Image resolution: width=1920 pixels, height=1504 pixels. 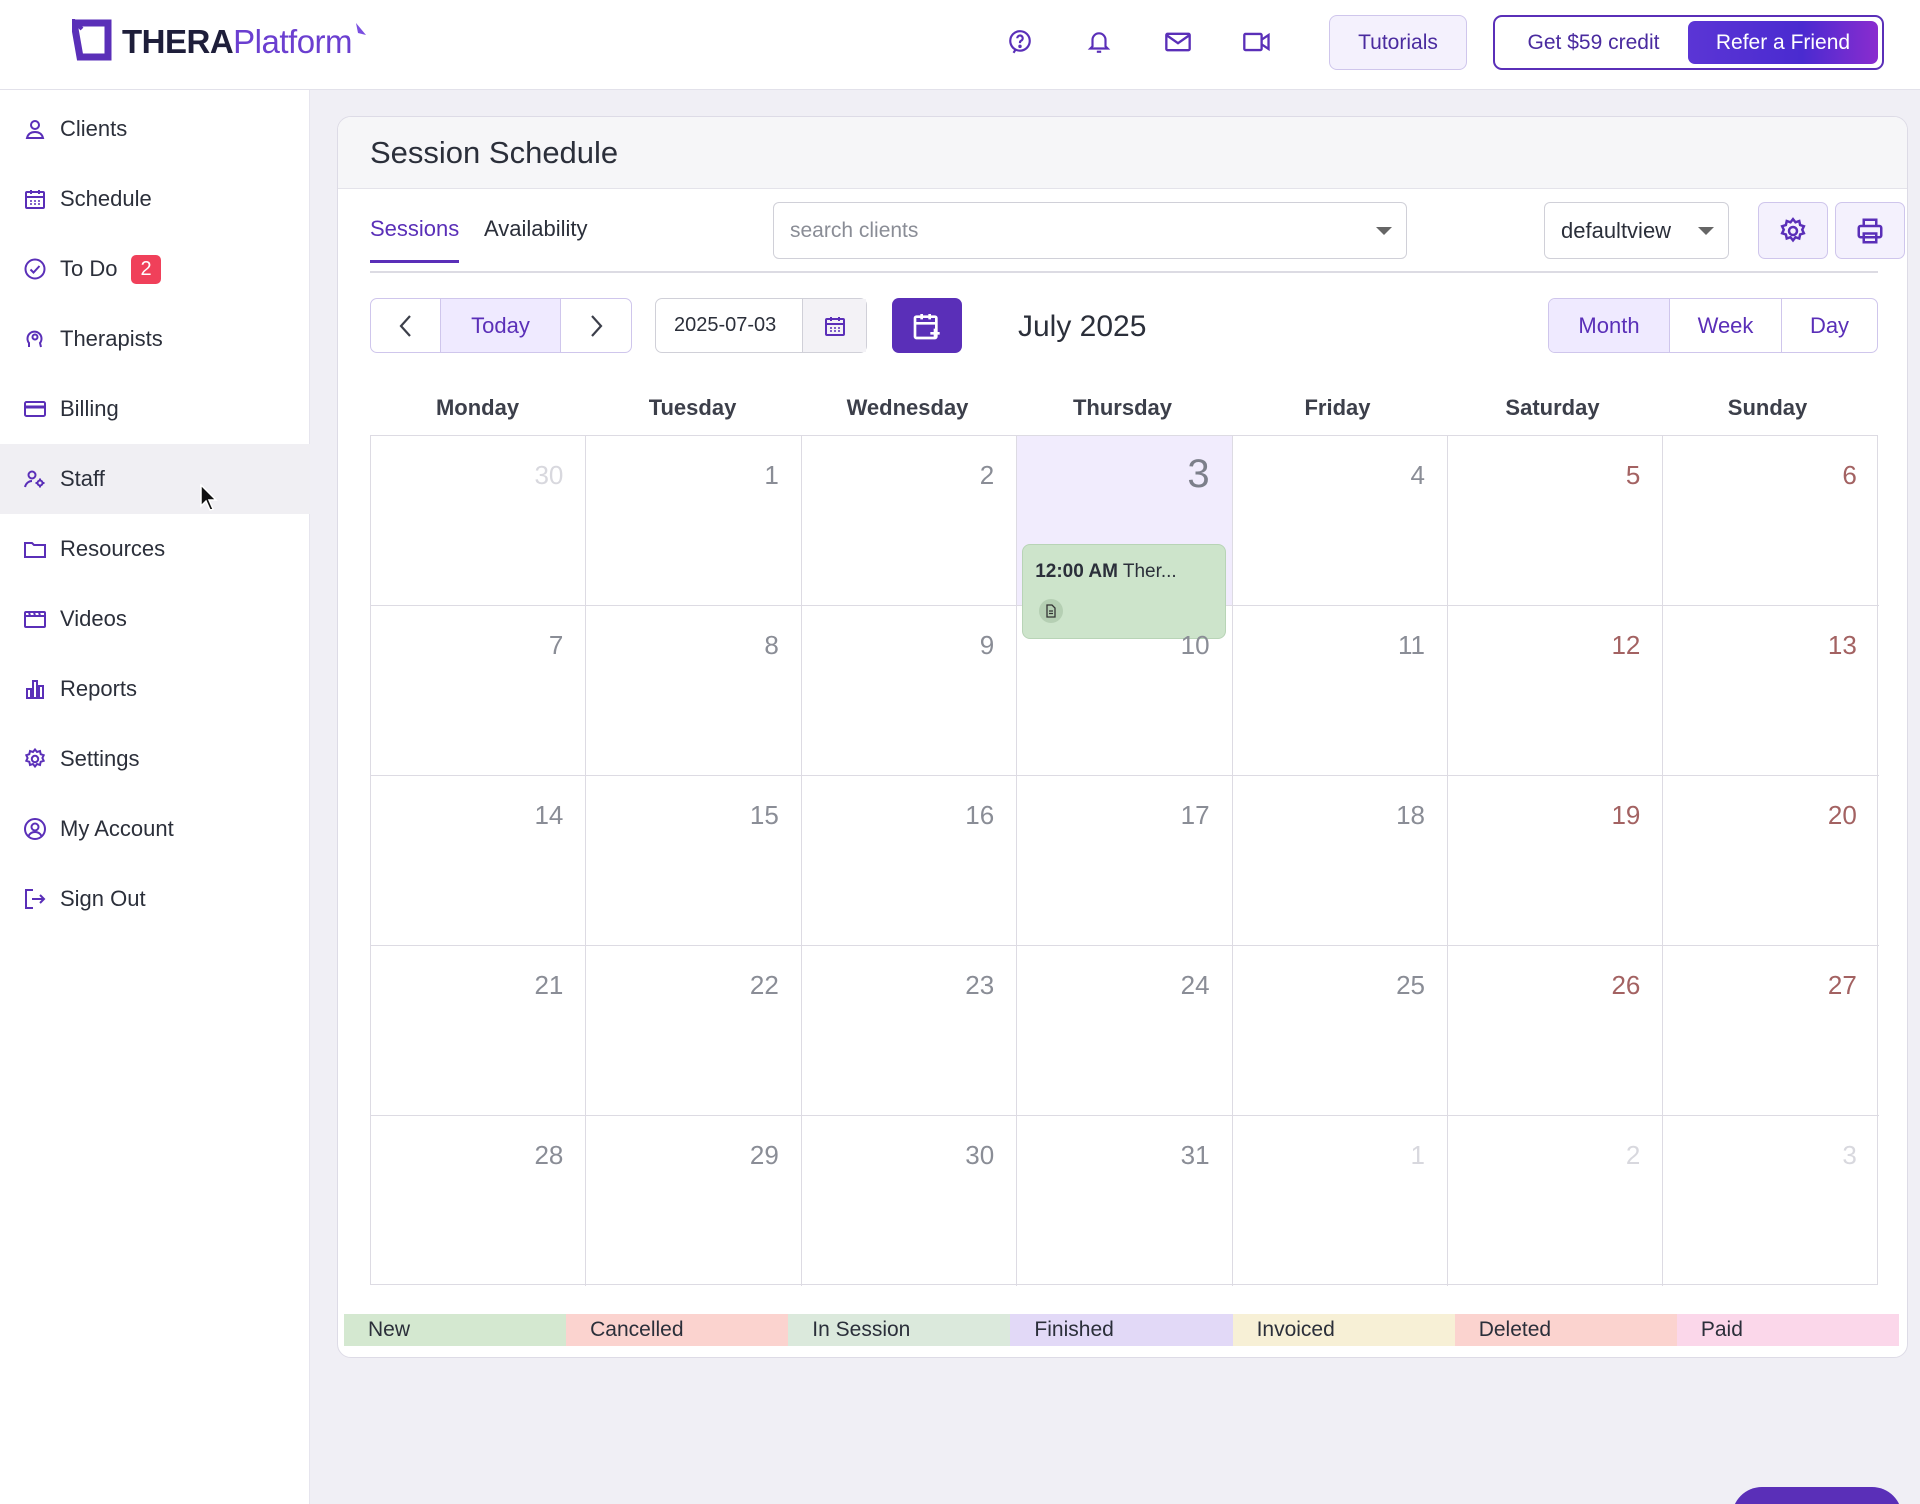 I want to click on sidebar-item-sign-out: Sign Out, so click(x=155, y=899).